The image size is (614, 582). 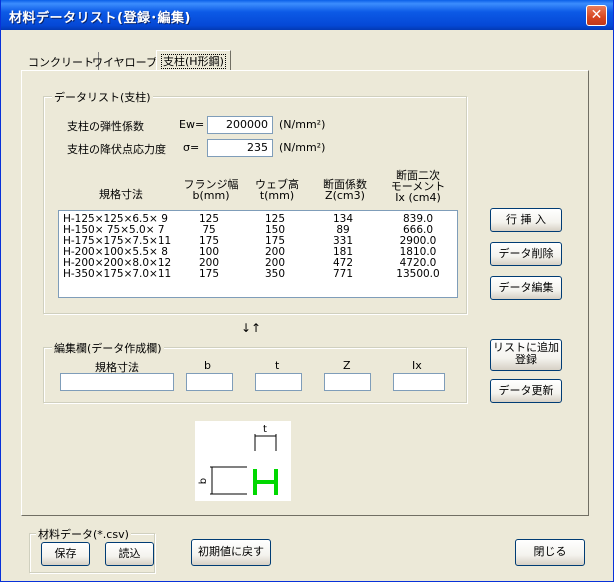 I want to click on edit-z-input, so click(x=347, y=382).